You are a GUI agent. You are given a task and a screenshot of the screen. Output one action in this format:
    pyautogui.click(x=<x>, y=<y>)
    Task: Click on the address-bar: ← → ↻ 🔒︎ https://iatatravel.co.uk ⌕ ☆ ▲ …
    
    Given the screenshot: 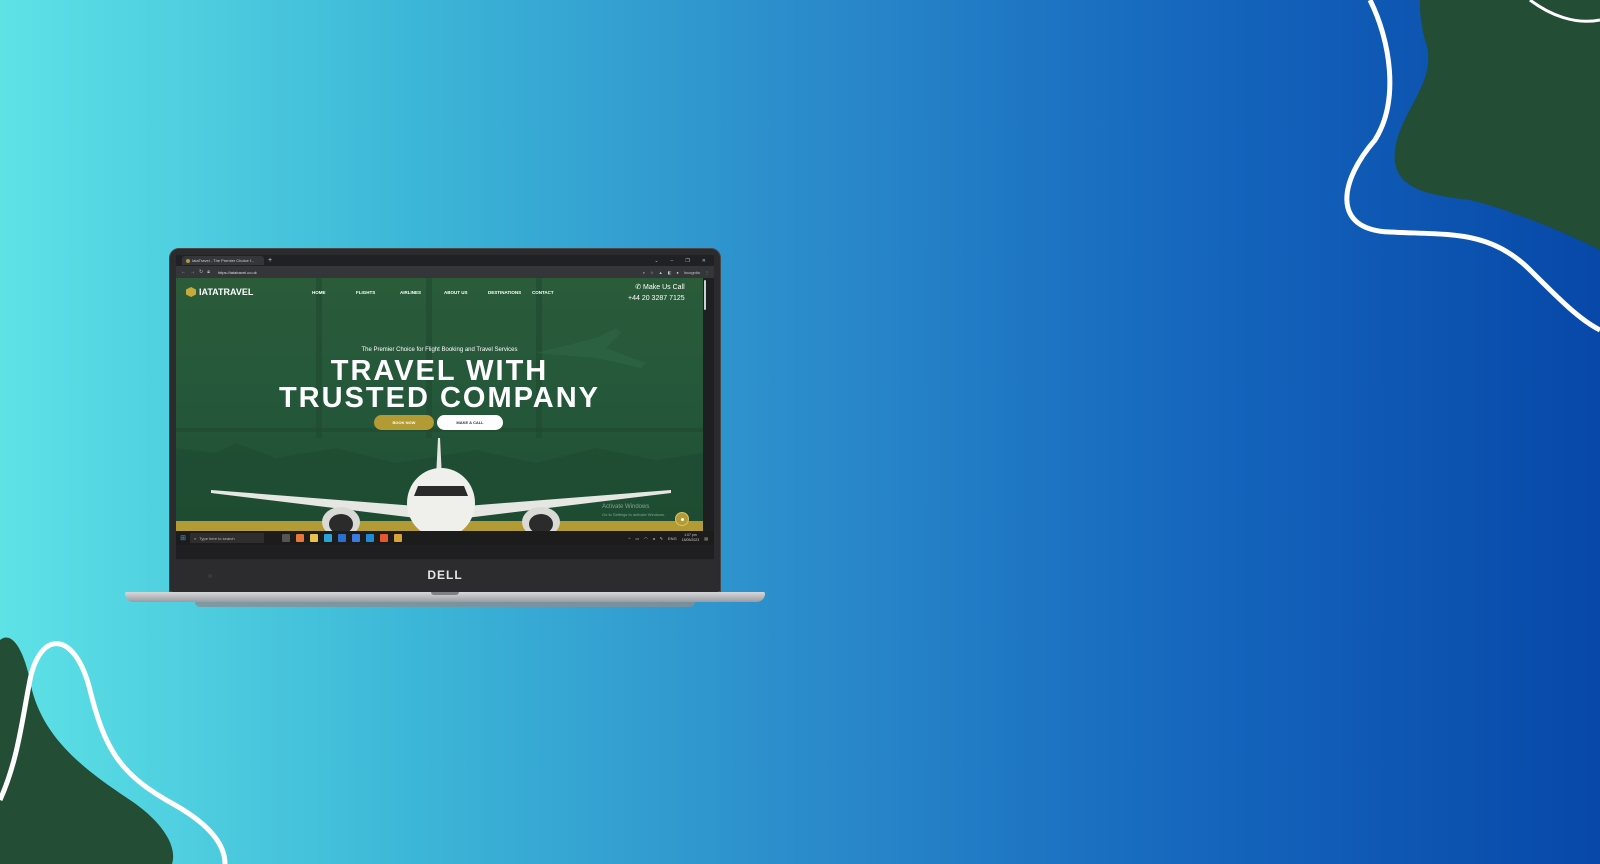 What is the action you would take?
    pyautogui.click(x=445, y=272)
    